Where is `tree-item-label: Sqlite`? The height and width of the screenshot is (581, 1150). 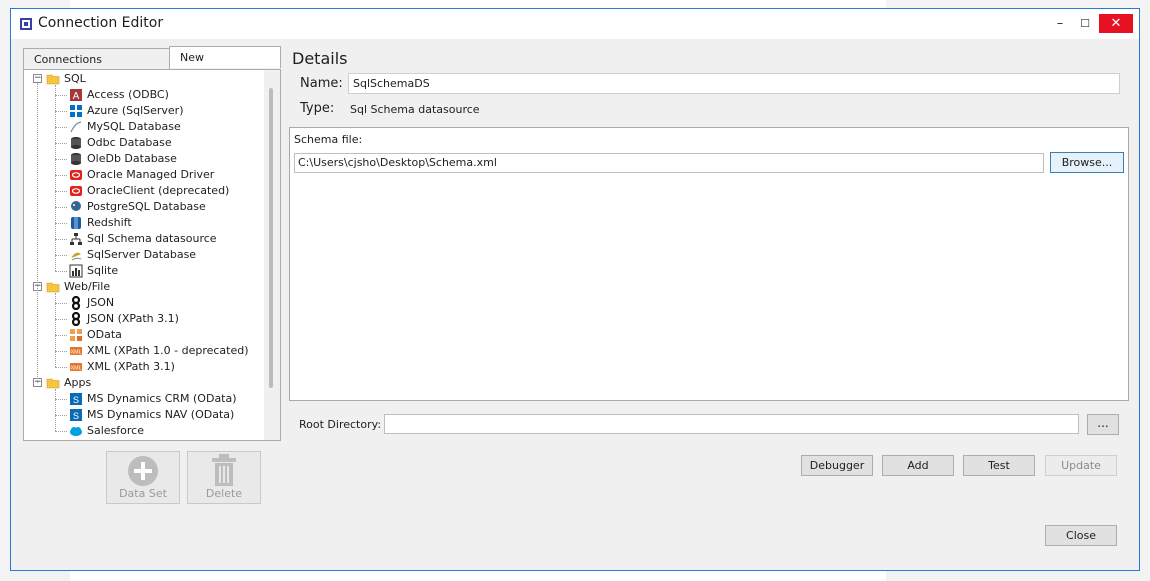
tree-item-label: Sqlite is located at coordinates (103, 270).